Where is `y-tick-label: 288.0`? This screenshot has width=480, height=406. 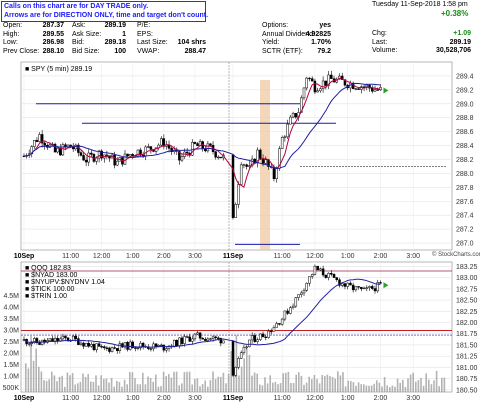
y-tick-label: 288.0 is located at coordinates (465, 174).